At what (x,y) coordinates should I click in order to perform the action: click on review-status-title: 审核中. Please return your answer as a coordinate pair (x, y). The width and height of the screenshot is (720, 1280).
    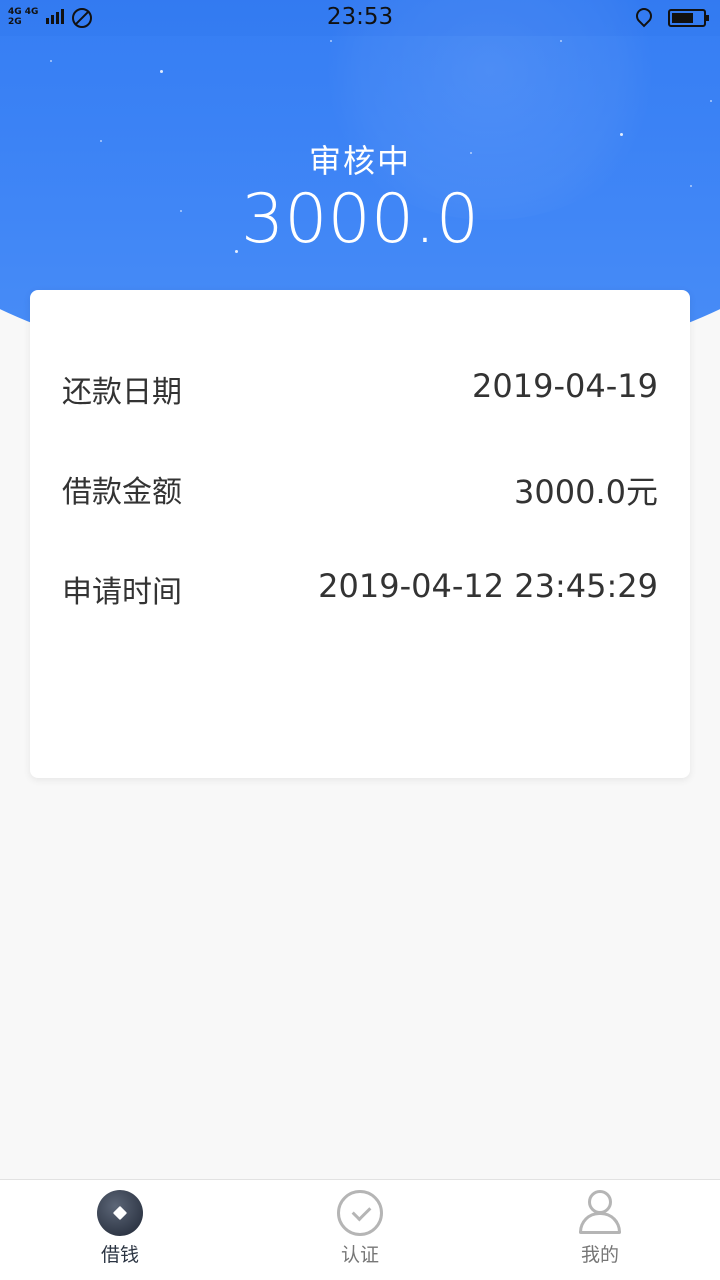
    Looking at the image, I should click on (359, 161).